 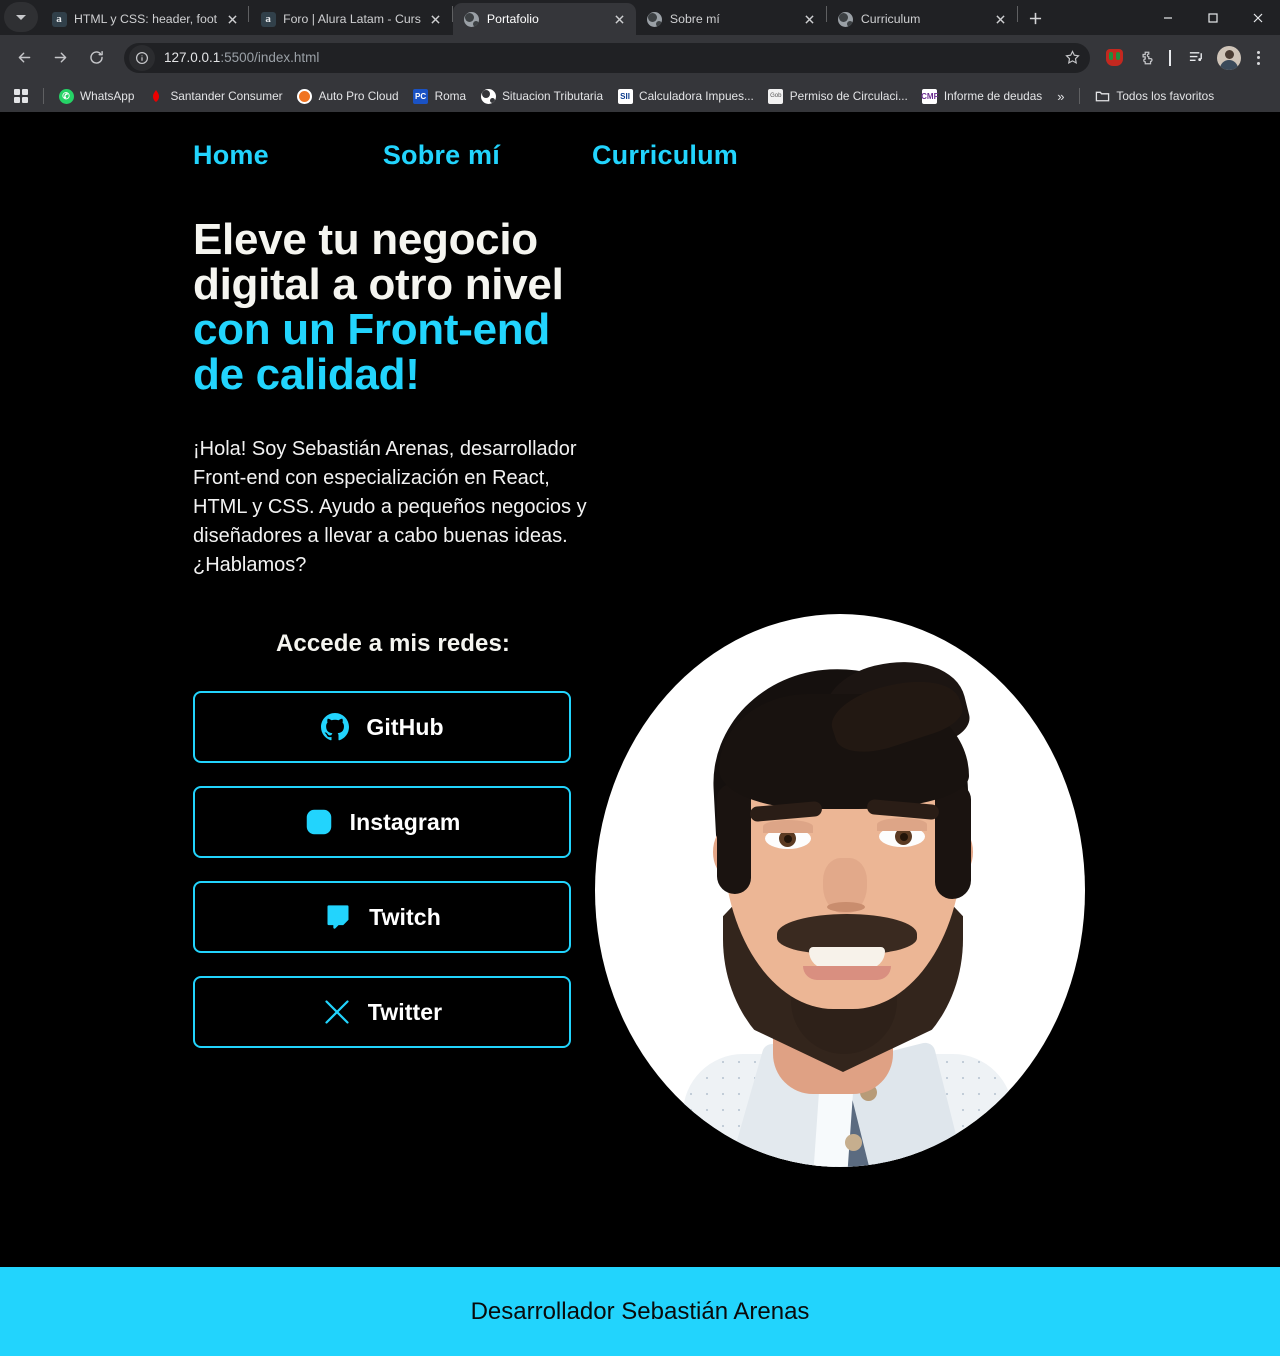 What do you see at coordinates (107, 96) in the screenshot?
I see `bookmark-label: WhatsApp` at bounding box center [107, 96].